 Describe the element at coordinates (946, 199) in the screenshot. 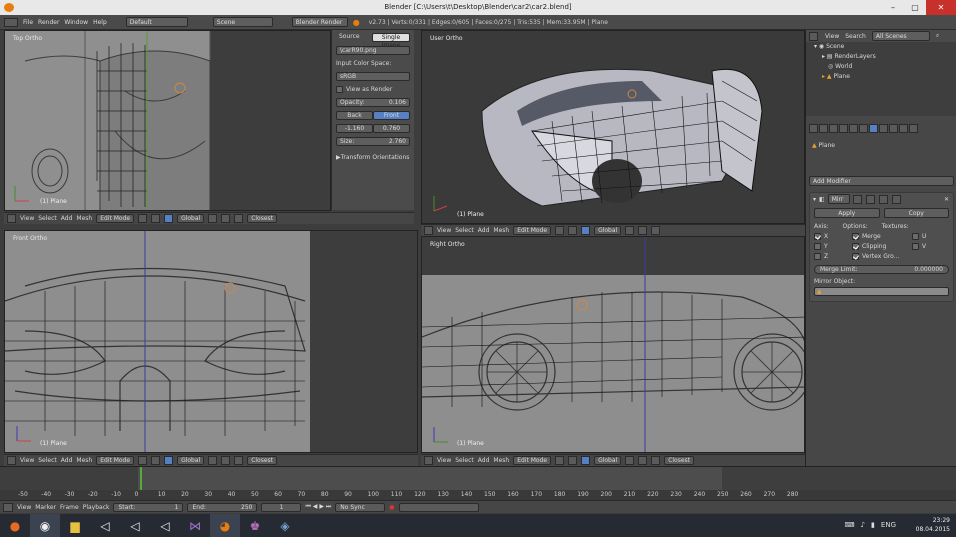

I see `close-icon: ✕` at that location.